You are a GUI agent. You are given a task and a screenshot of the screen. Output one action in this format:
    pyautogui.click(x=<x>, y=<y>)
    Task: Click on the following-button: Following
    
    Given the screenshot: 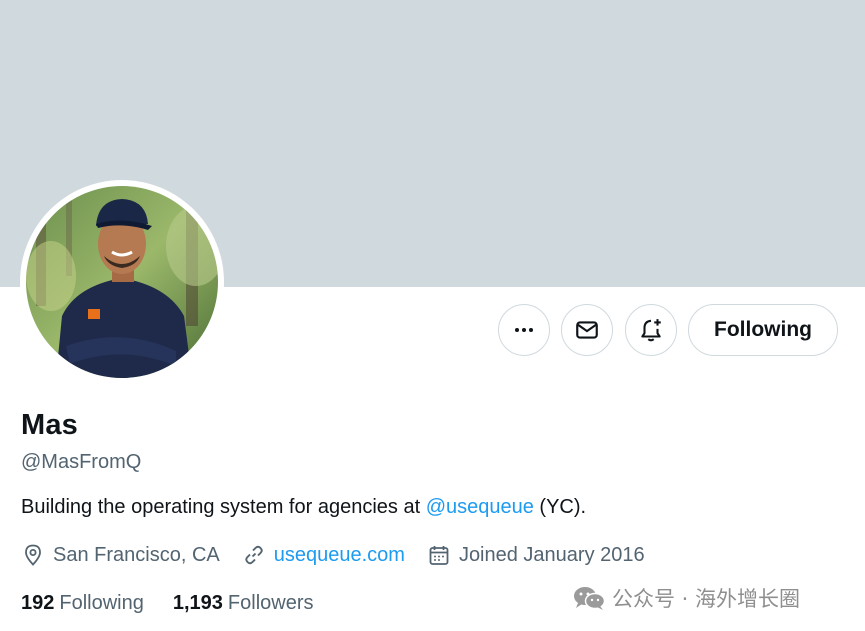 What is the action you would take?
    pyautogui.click(x=763, y=330)
    